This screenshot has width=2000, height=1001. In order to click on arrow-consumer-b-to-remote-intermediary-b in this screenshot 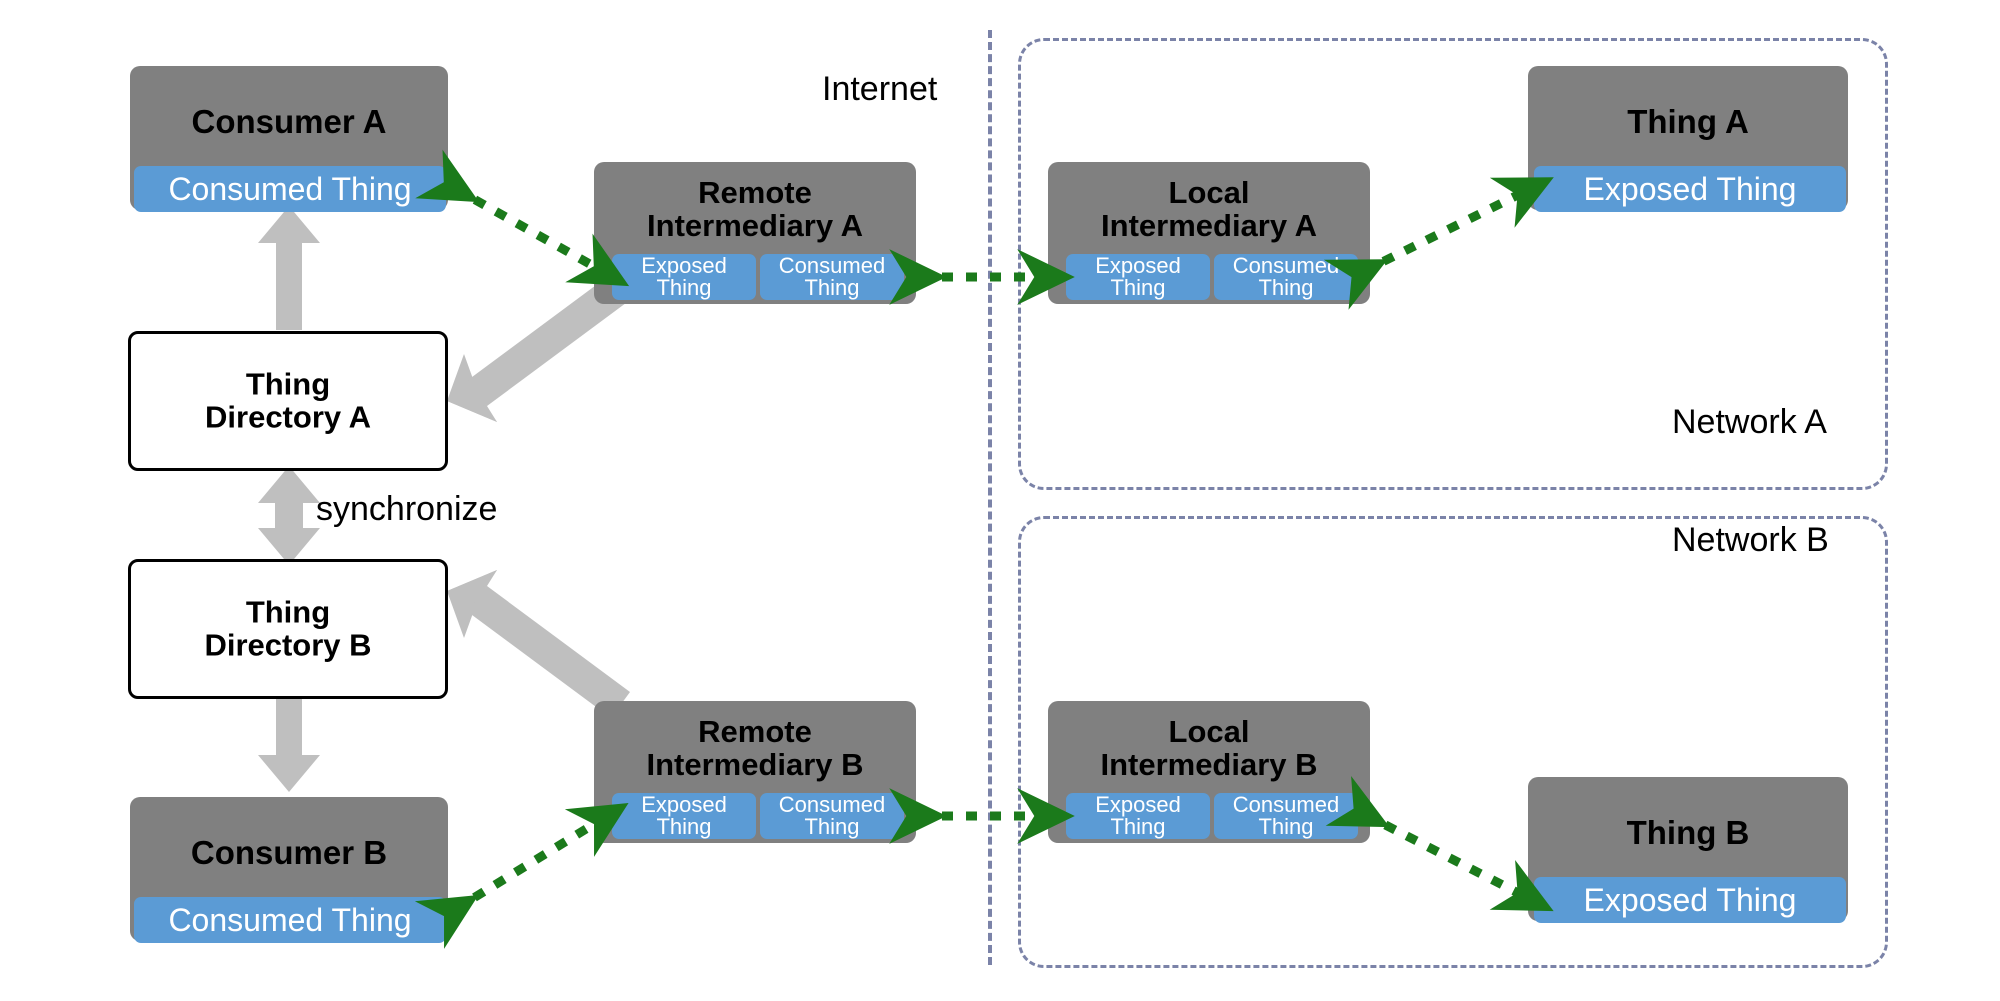, I will do `click(521, 875)`.